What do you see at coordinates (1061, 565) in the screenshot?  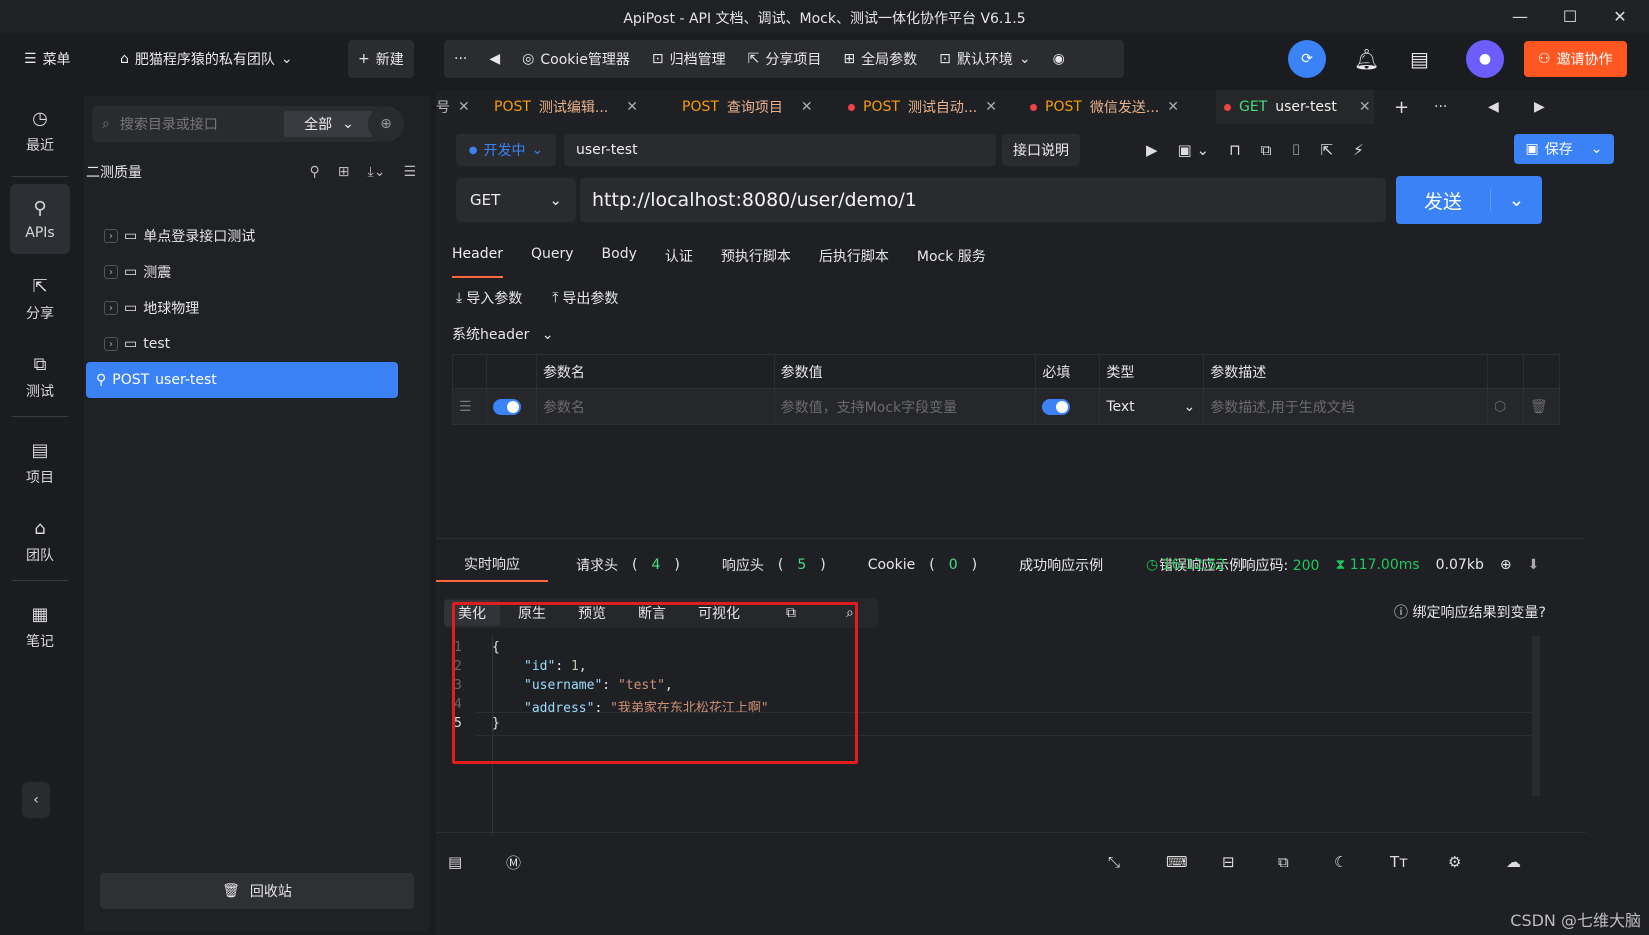 I see `tab-success-example: 成功响应示例` at bounding box center [1061, 565].